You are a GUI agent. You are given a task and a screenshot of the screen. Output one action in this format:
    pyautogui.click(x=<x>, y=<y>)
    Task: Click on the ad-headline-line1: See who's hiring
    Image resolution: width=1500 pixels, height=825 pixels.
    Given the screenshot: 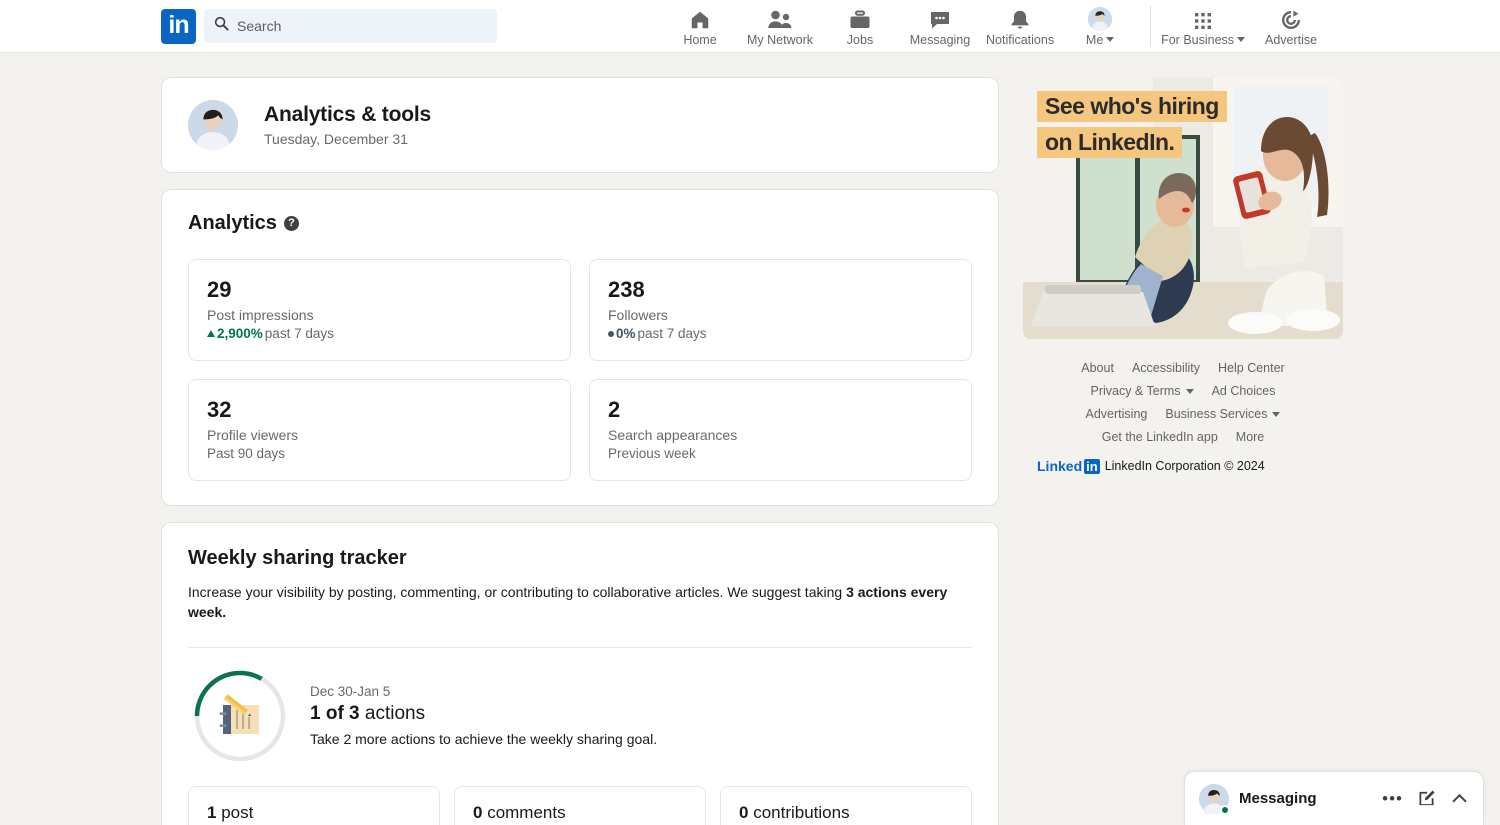 What is the action you would take?
    pyautogui.click(x=1132, y=106)
    